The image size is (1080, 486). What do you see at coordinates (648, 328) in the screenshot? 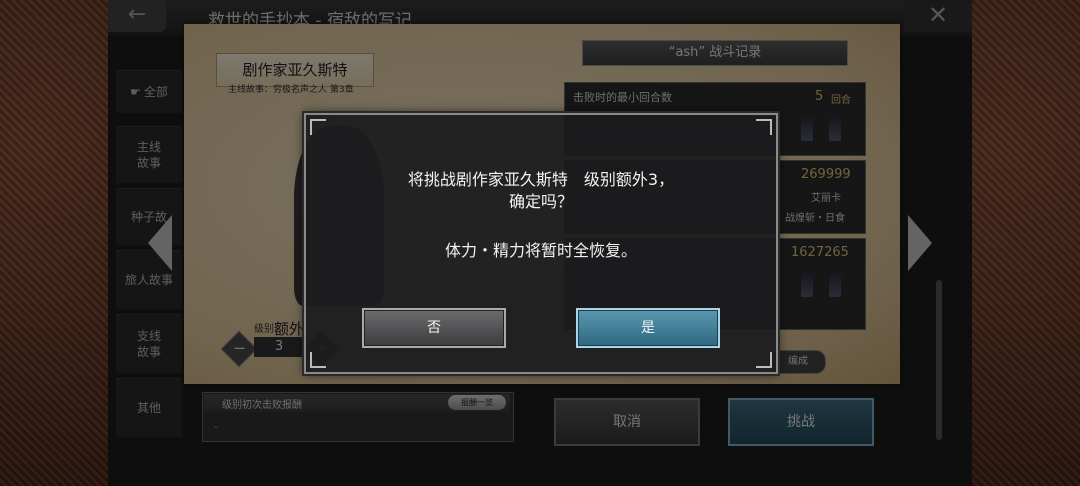
I see `yes-button: 是` at bounding box center [648, 328].